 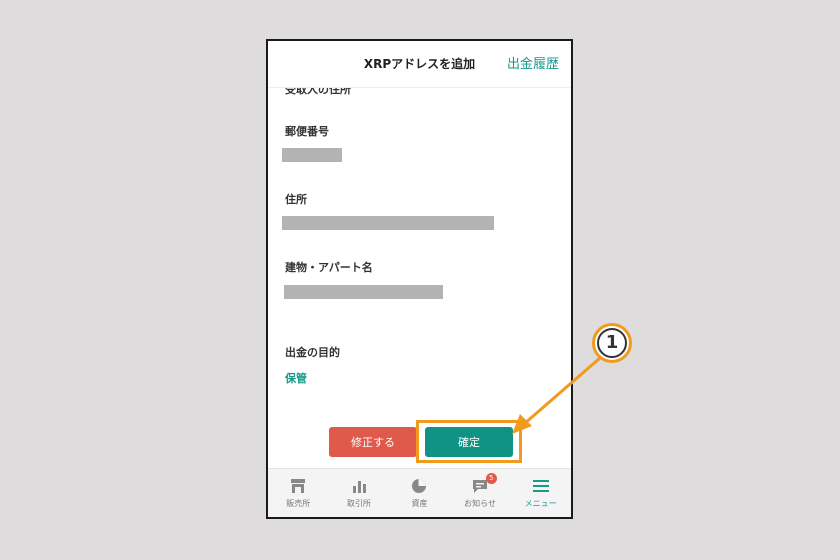 I want to click on building-value-redacted, so click(x=363, y=292).